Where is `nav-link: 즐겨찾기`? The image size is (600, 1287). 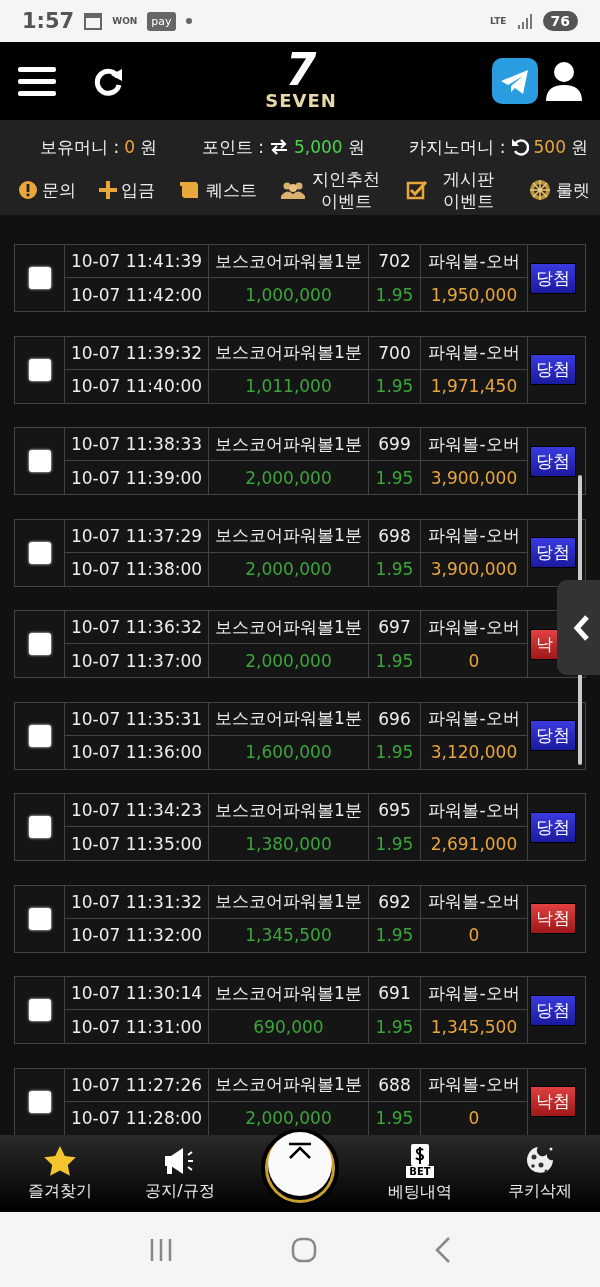
nav-link: 즐겨찾기 is located at coordinates (60, 1191).